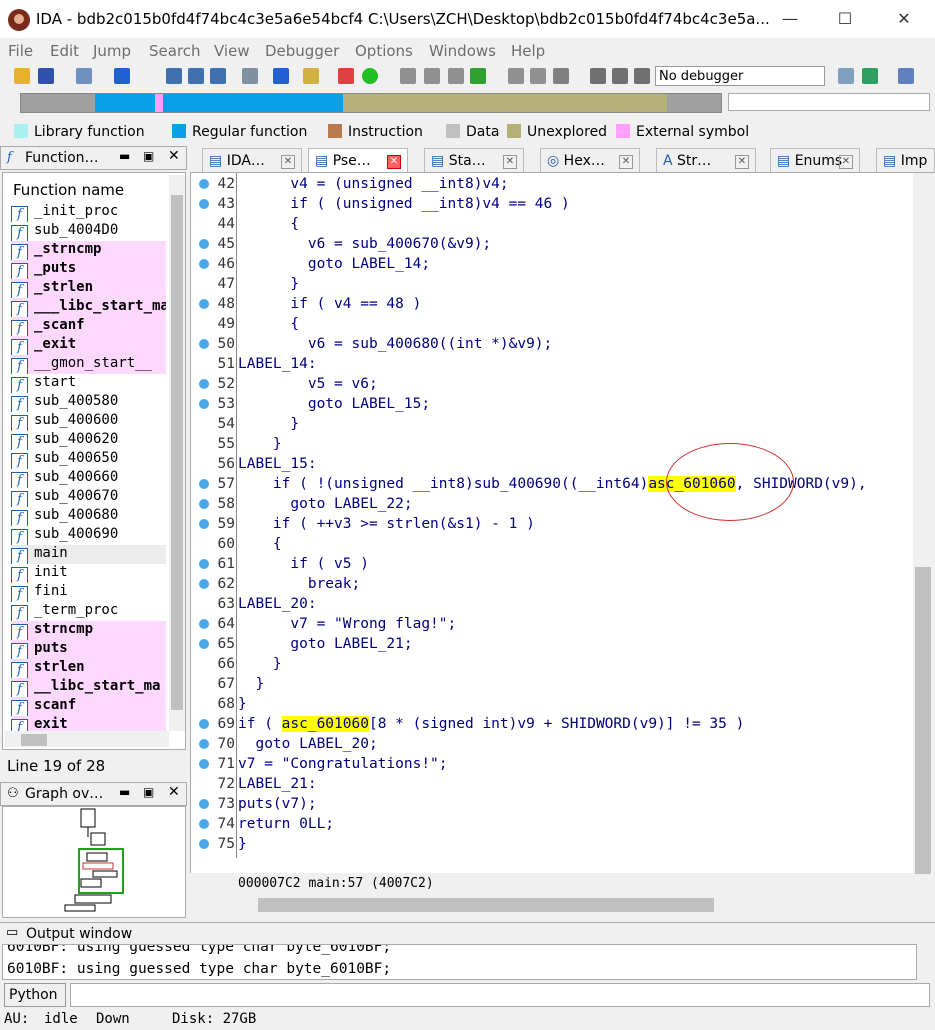 This screenshot has height=1030, width=935. What do you see at coordinates (486, 905) in the screenshot?
I see `code-hscroll-thumb` at bounding box center [486, 905].